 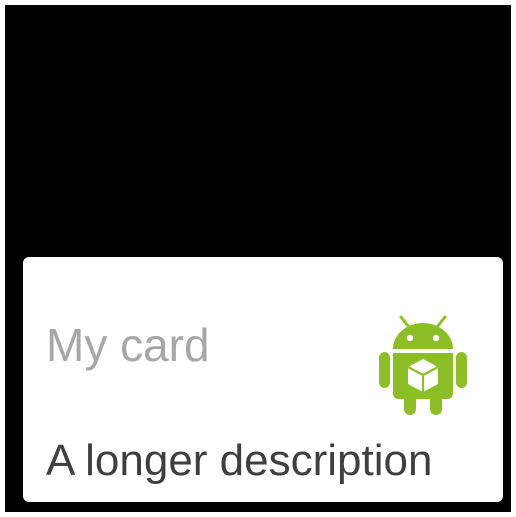 What do you see at coordinates (128, 345) in the screenshot?
I see `card-title: My card` at bounding box center [128, 345].